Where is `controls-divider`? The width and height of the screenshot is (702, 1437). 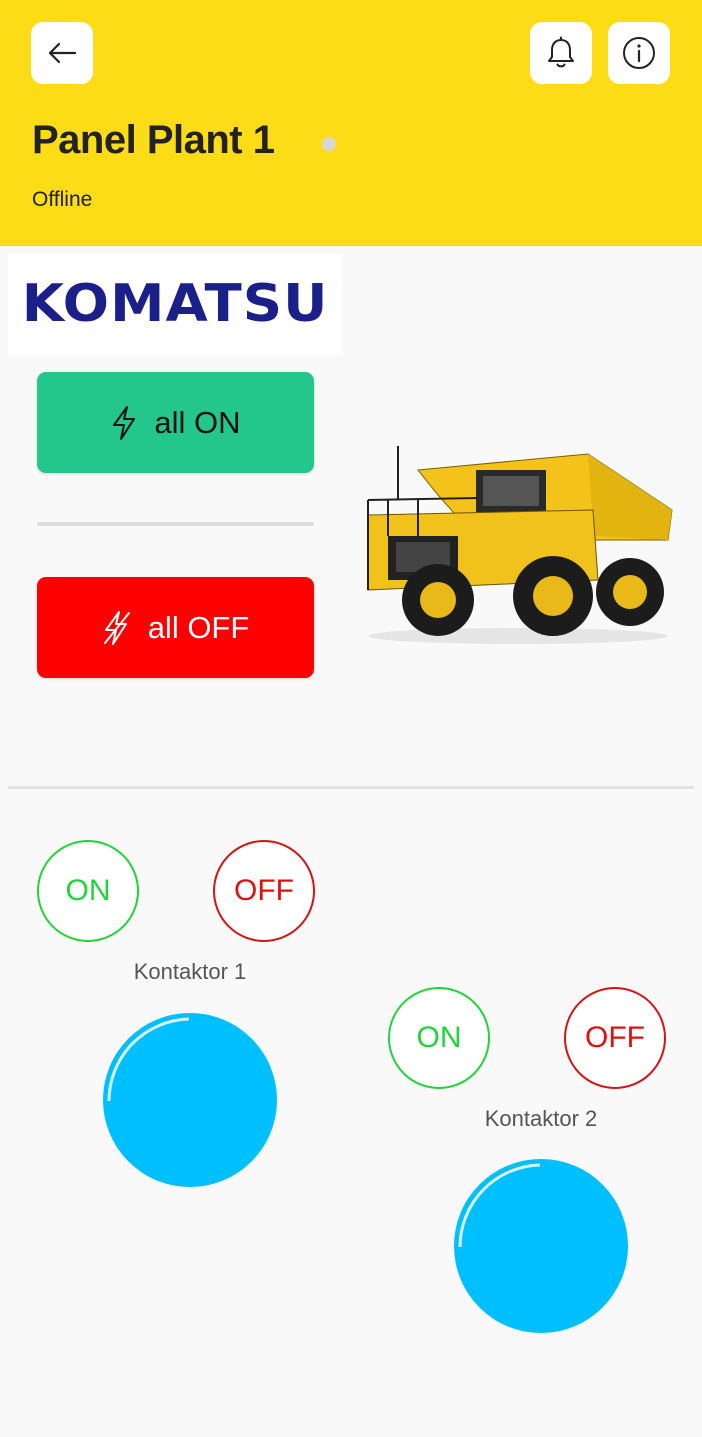 controls-divider is located at coordinates (351, 787).